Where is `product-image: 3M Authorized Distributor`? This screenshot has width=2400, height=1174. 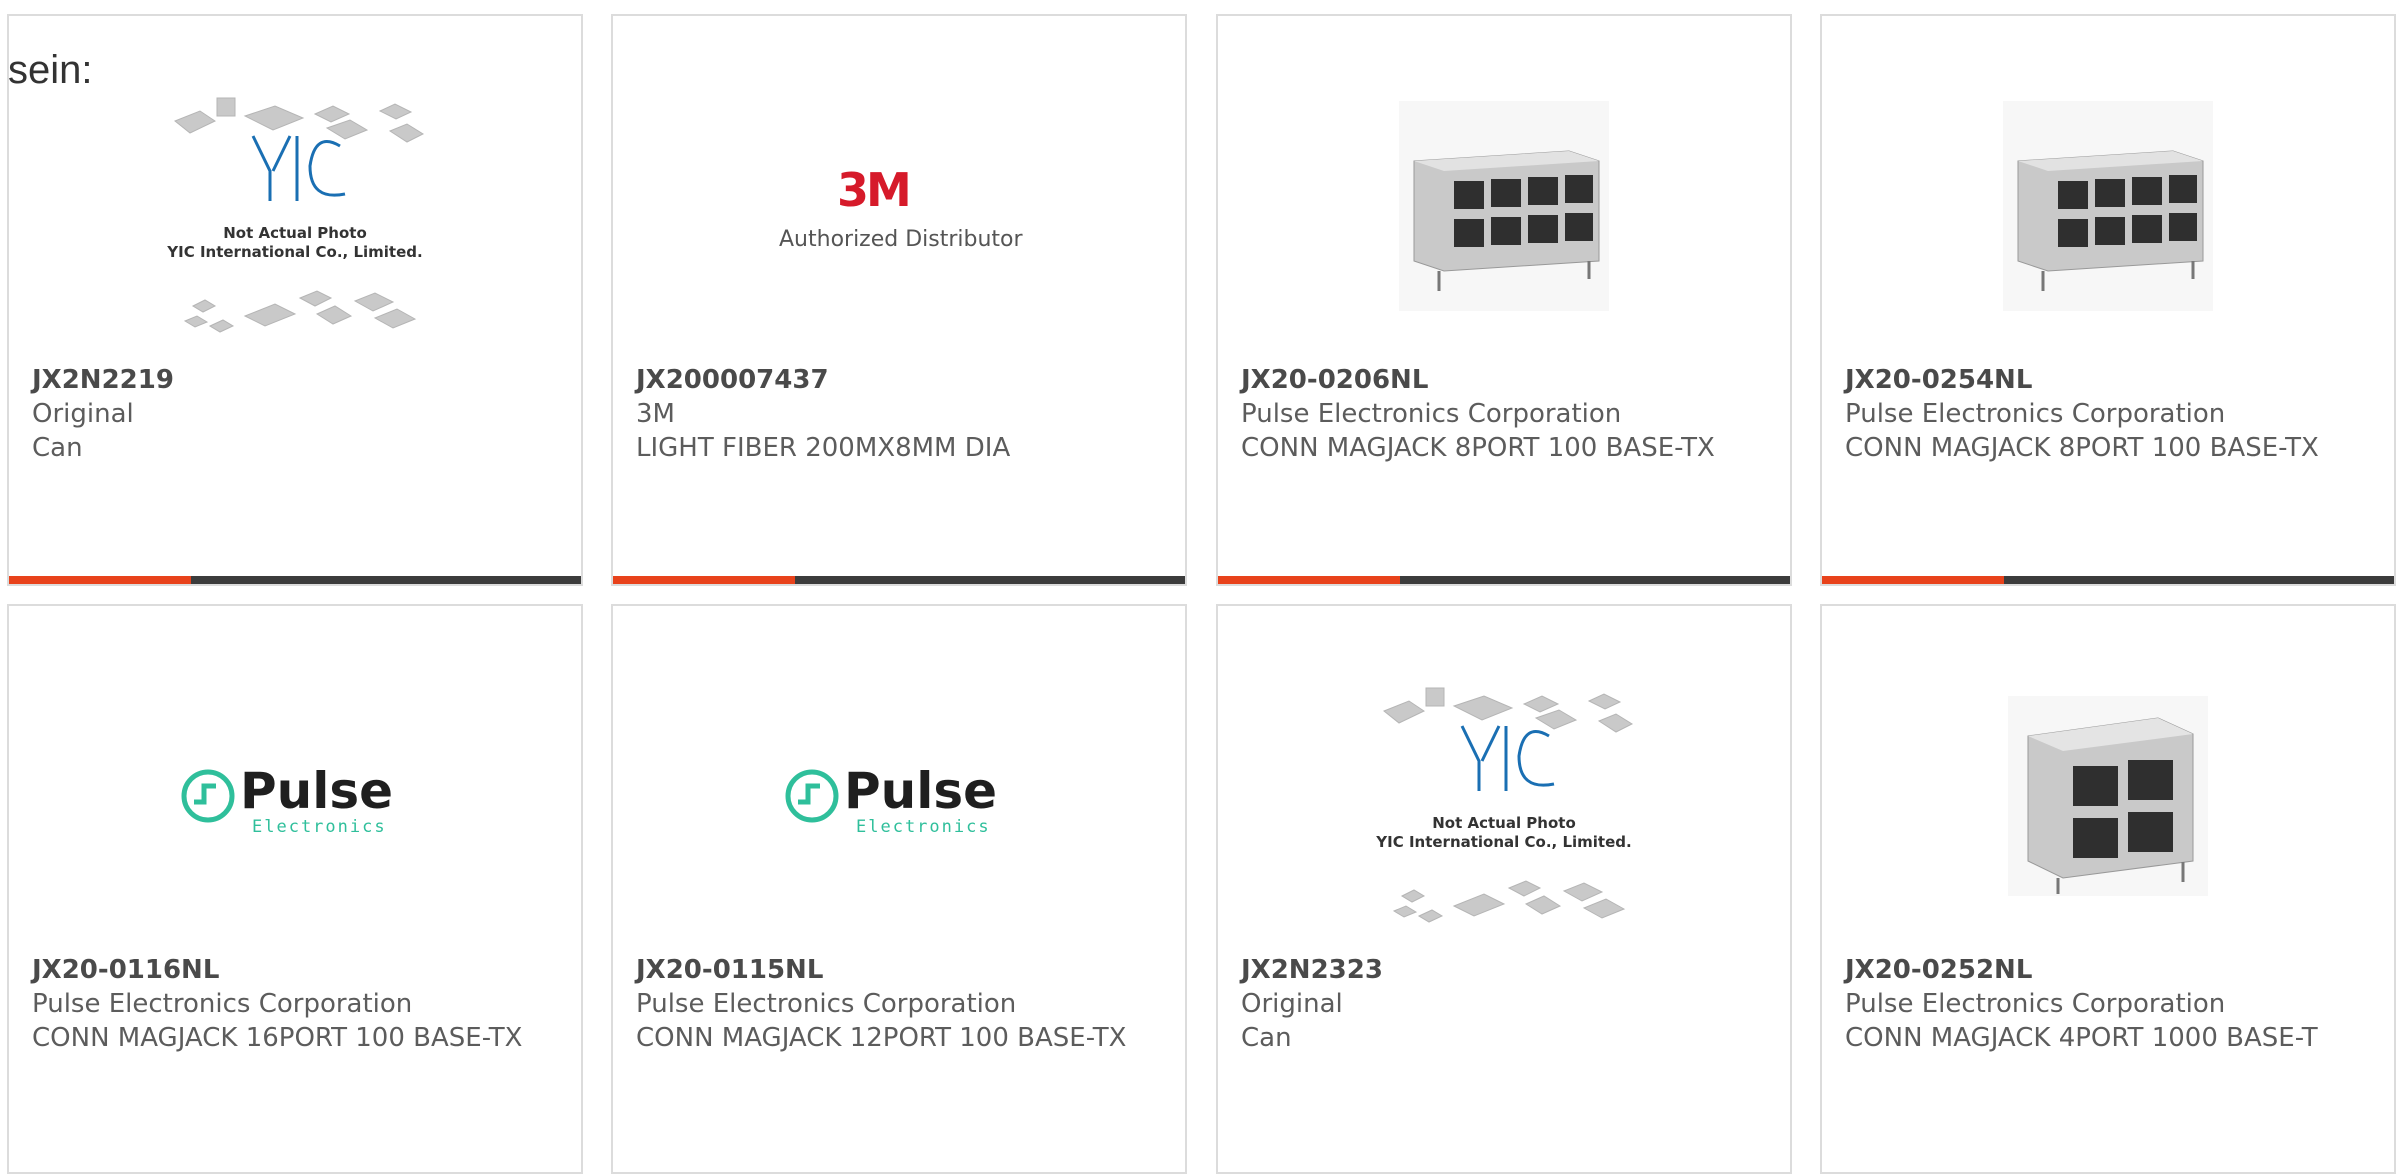 product-image: 3M Authorized Distributor is located at coordinates (899, 206).